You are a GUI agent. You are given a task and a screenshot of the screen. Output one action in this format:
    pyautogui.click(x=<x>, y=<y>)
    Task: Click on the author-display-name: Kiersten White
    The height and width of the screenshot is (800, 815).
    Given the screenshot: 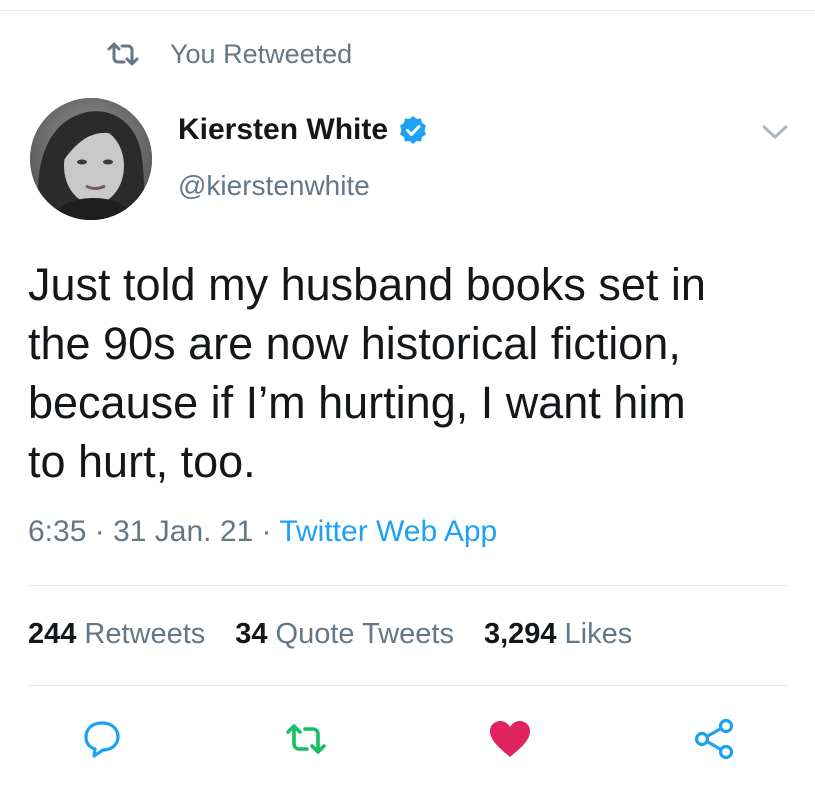 What is the action you would take?
    pyautogui.click(x=283, y=129)
    